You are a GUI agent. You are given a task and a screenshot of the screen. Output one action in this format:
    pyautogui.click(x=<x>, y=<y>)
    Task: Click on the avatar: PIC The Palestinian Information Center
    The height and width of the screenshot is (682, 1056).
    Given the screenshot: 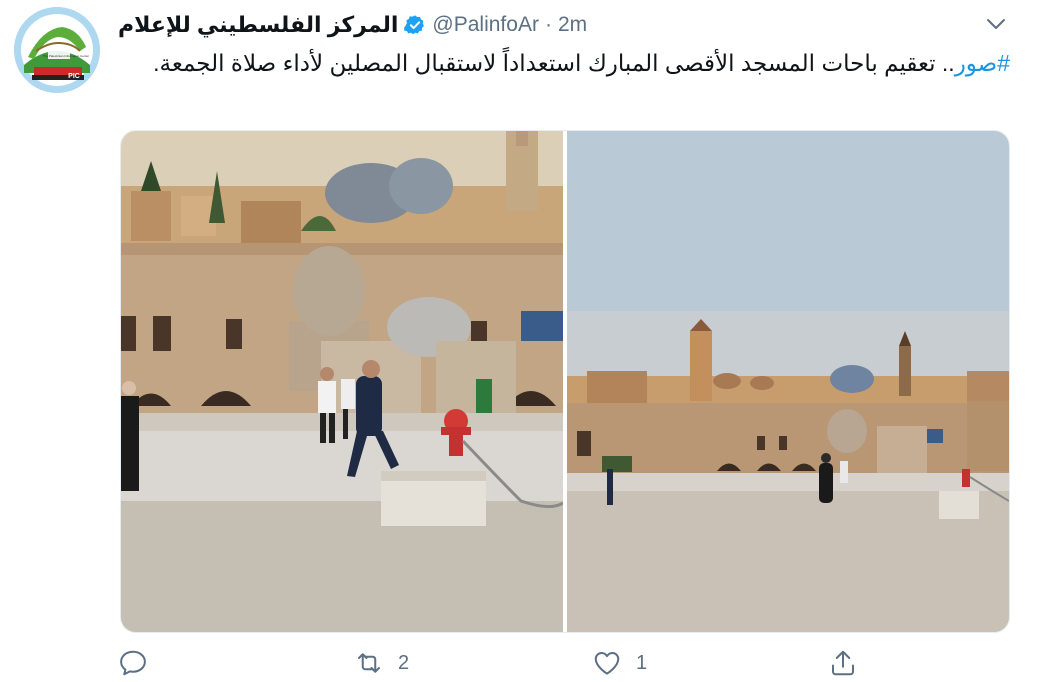 What is the action you would take?
    pyautogui.click(x=57, y=50)
    